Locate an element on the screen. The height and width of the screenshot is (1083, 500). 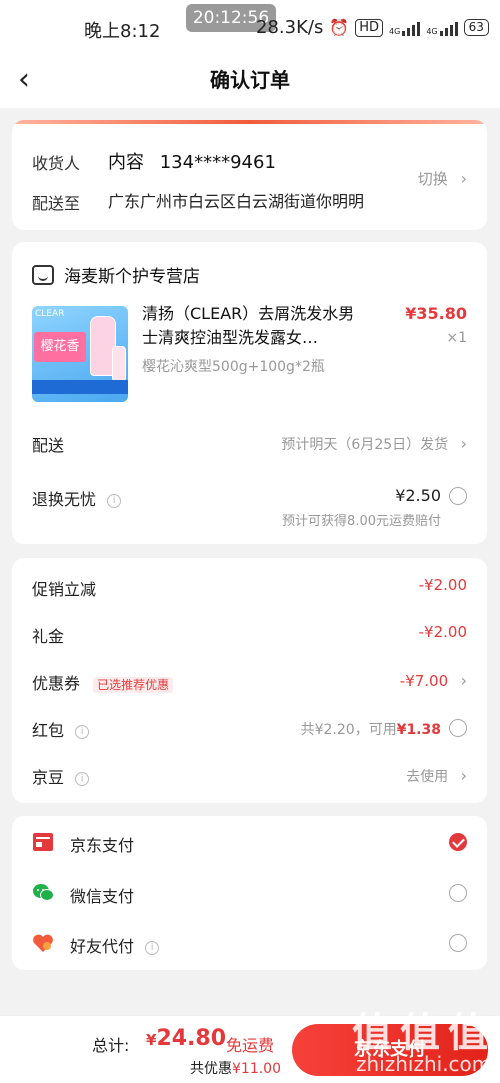
gift-value: -¥2.00 is located at coordinates (442, 632).